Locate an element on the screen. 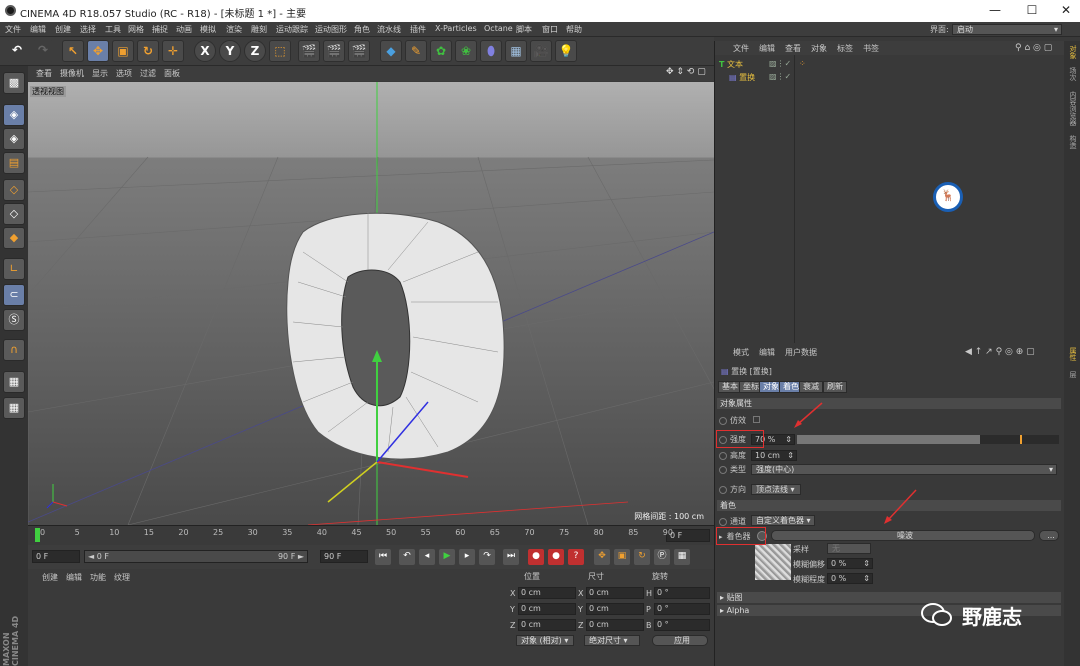  close-button: ✕ is located at coordinates (1066, 11).